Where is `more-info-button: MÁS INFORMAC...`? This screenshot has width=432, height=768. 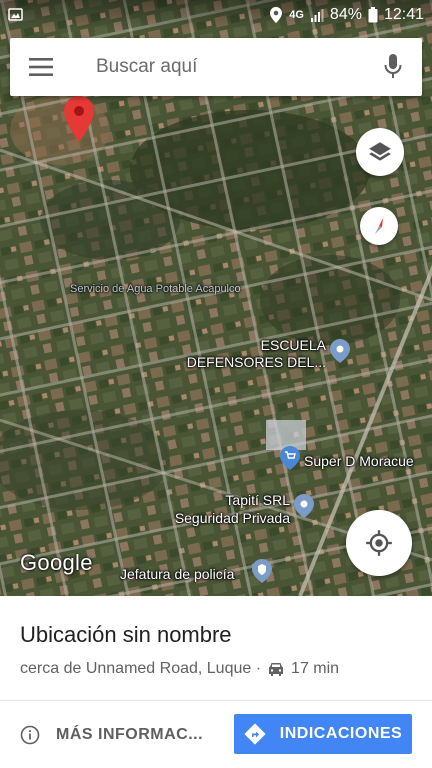
more-info-button: MÁS INFORMAC... is located at coordinates (111, 735).